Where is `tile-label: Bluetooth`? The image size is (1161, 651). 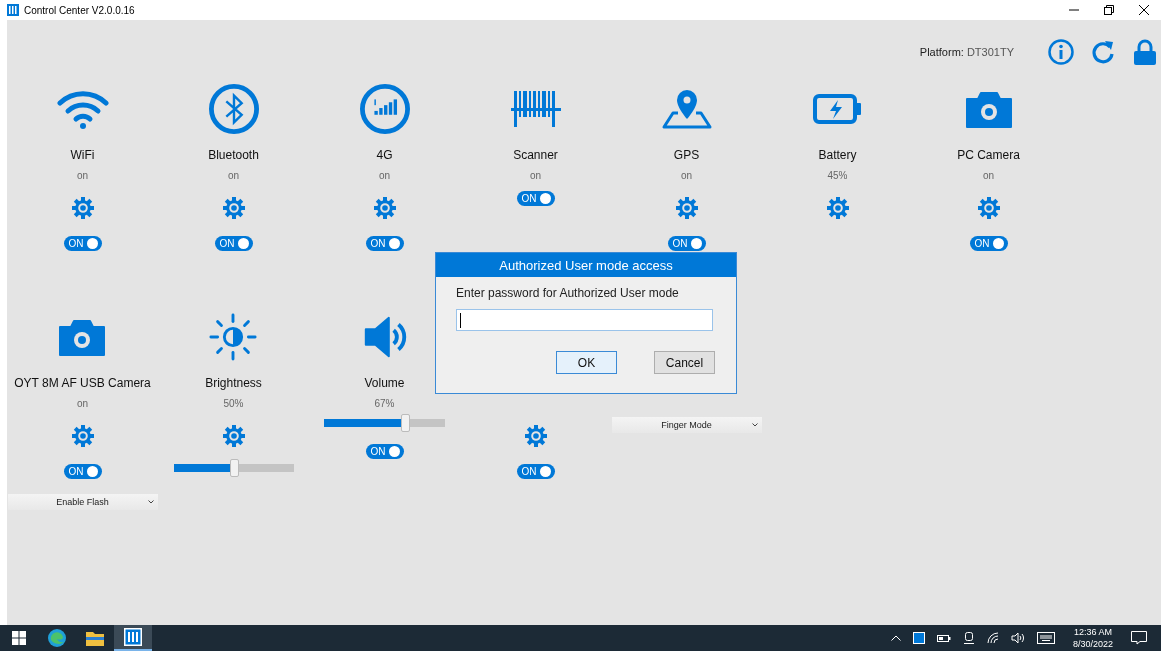
tile-label: Bluetooth is located at coordinates (233, 155).